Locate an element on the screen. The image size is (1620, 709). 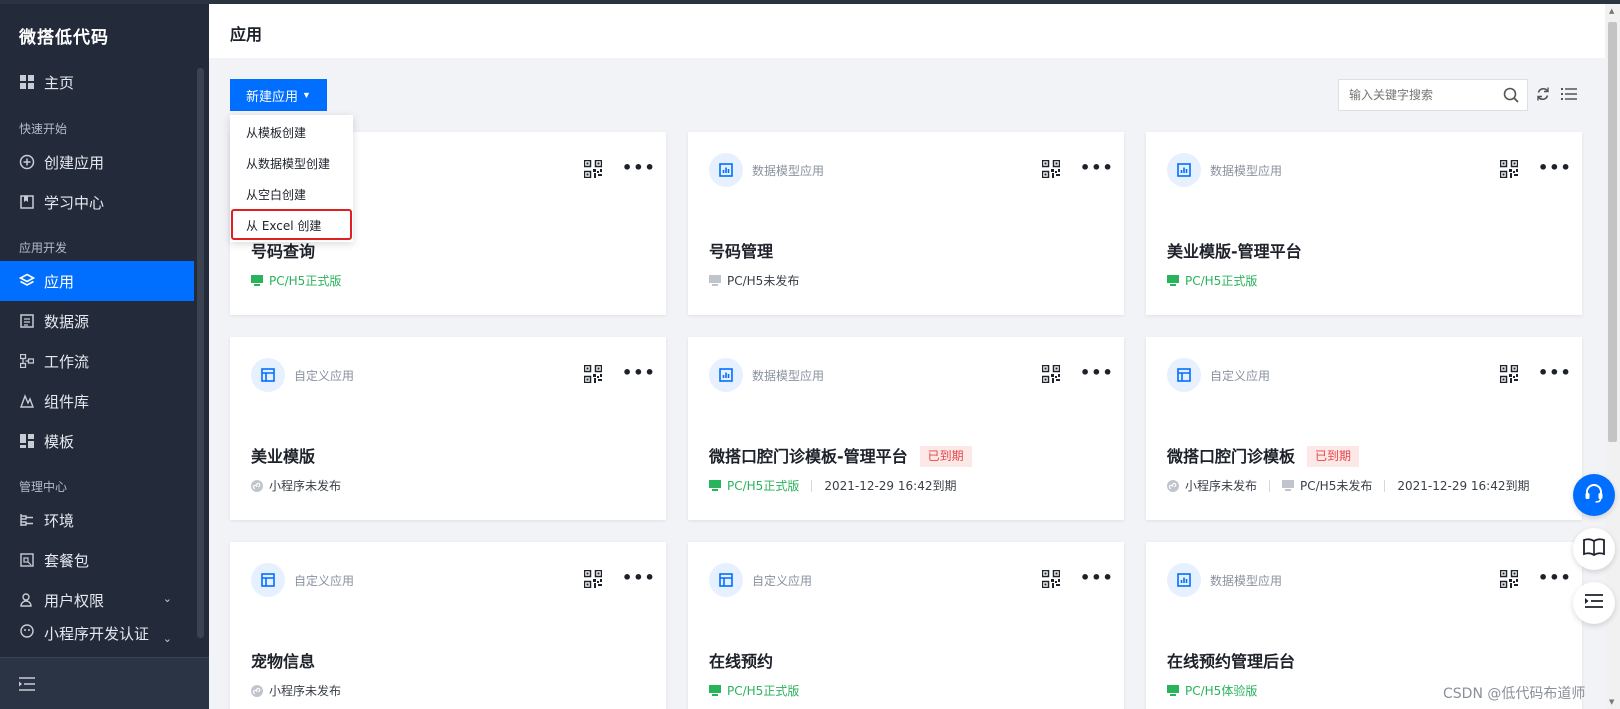
publish-status: 2021-12-29 16:42到期 is located at coordinates (890, 485).